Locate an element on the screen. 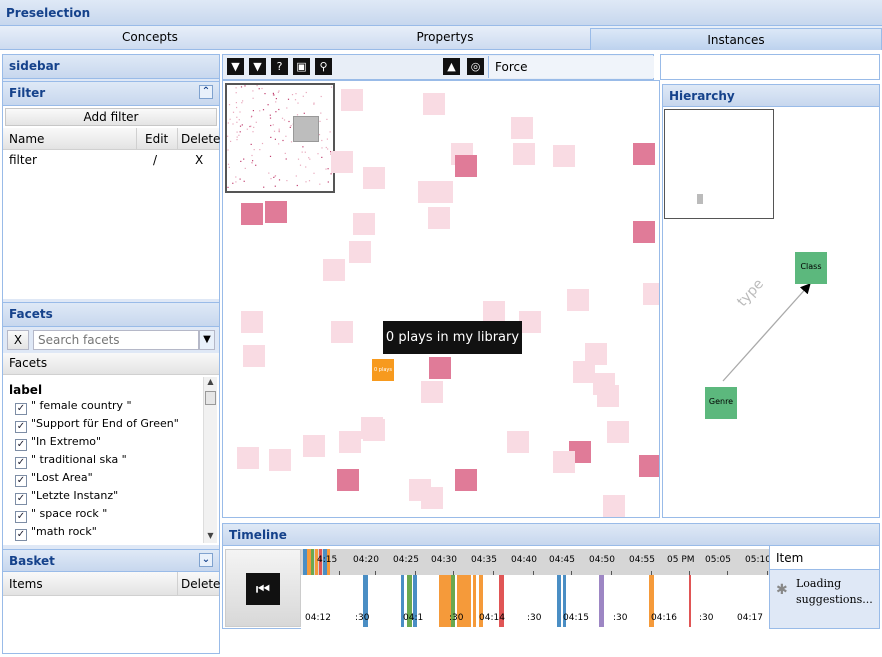 The width and height of the screenshot is (882, 657). graph-minimap is located at coordinates (280, 138).